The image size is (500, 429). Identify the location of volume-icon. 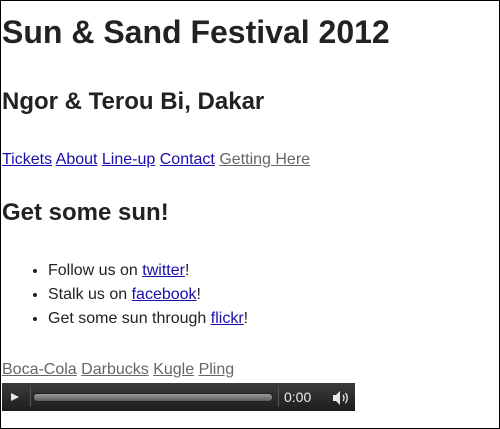
(340, 398).